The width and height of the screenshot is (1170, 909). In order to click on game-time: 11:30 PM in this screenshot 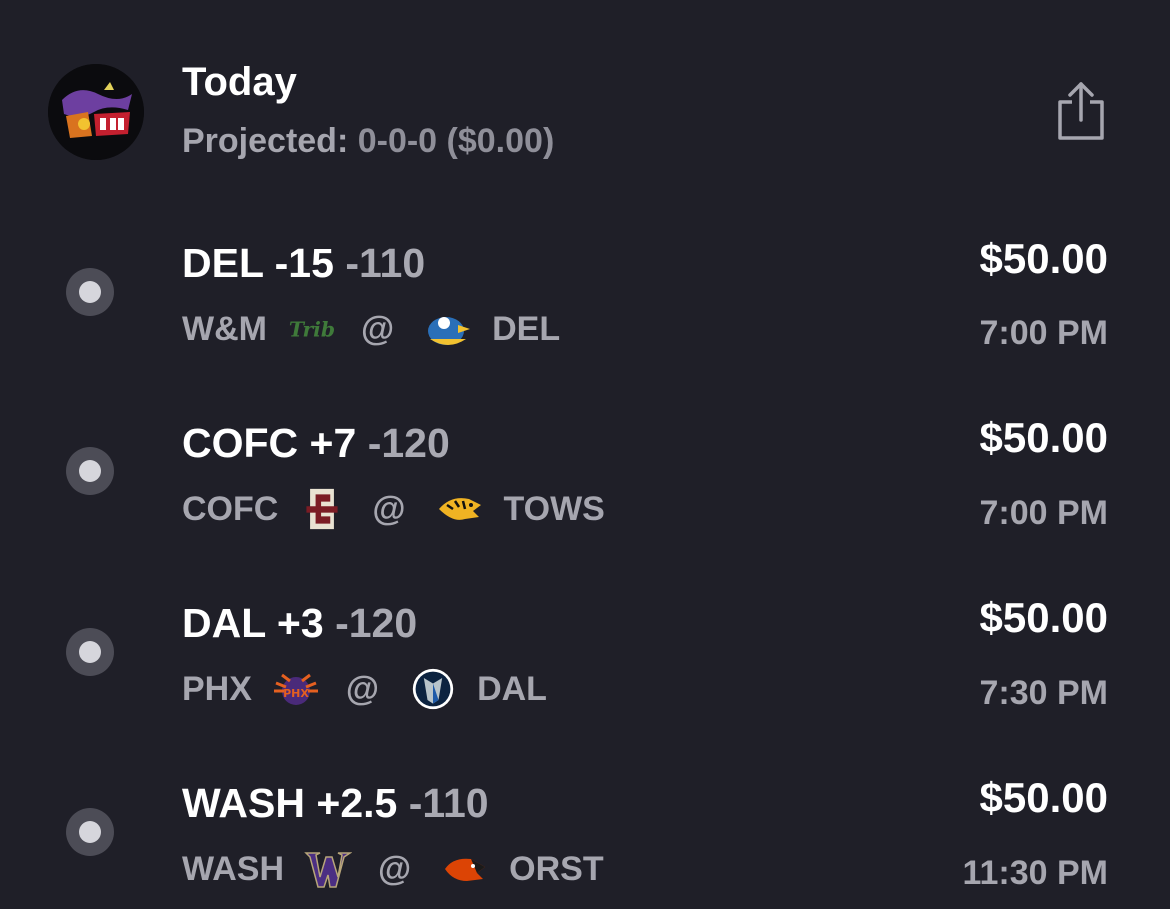, I will do `click(1035, 873)`.